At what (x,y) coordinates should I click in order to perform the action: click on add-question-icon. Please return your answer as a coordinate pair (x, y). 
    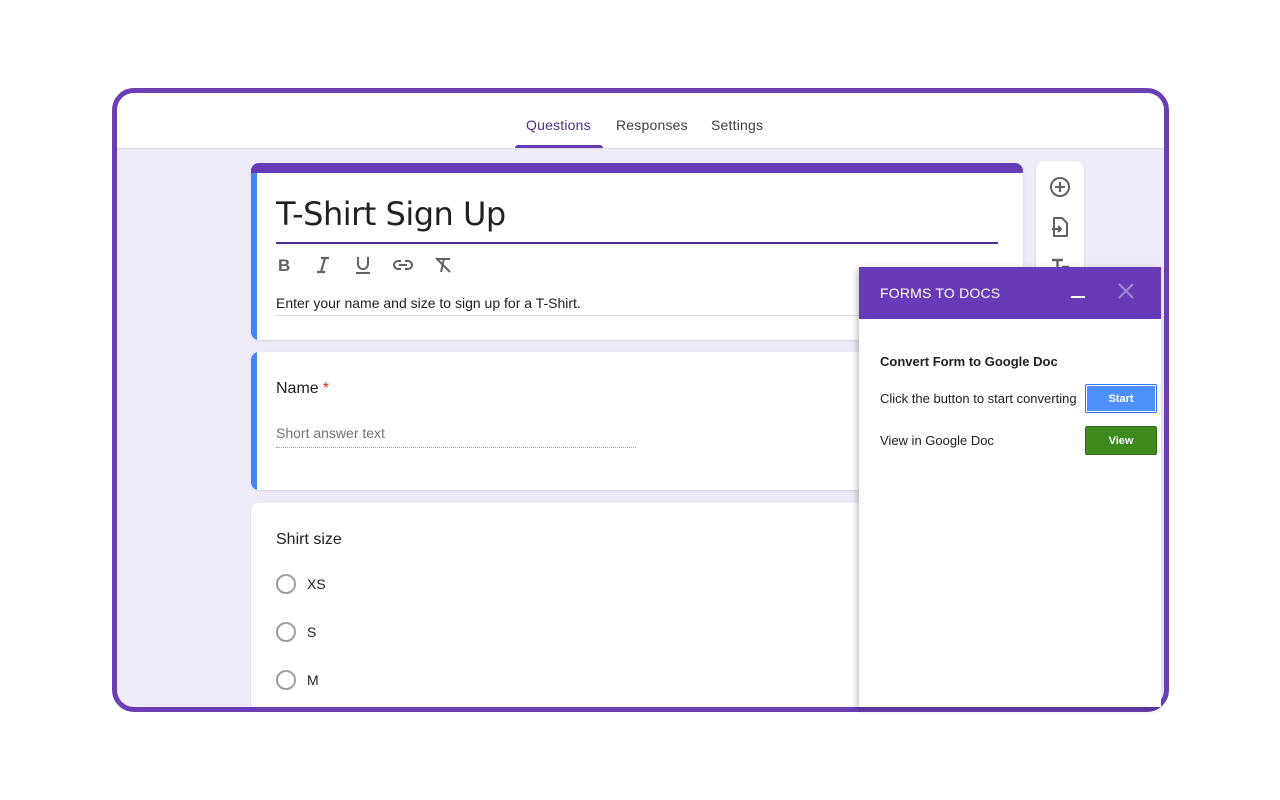
    Looking at the image, I should click on (1060, 187).